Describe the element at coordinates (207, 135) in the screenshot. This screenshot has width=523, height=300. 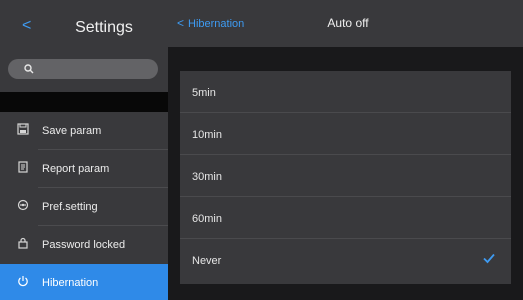
I see `option-label: 10min` at that location.